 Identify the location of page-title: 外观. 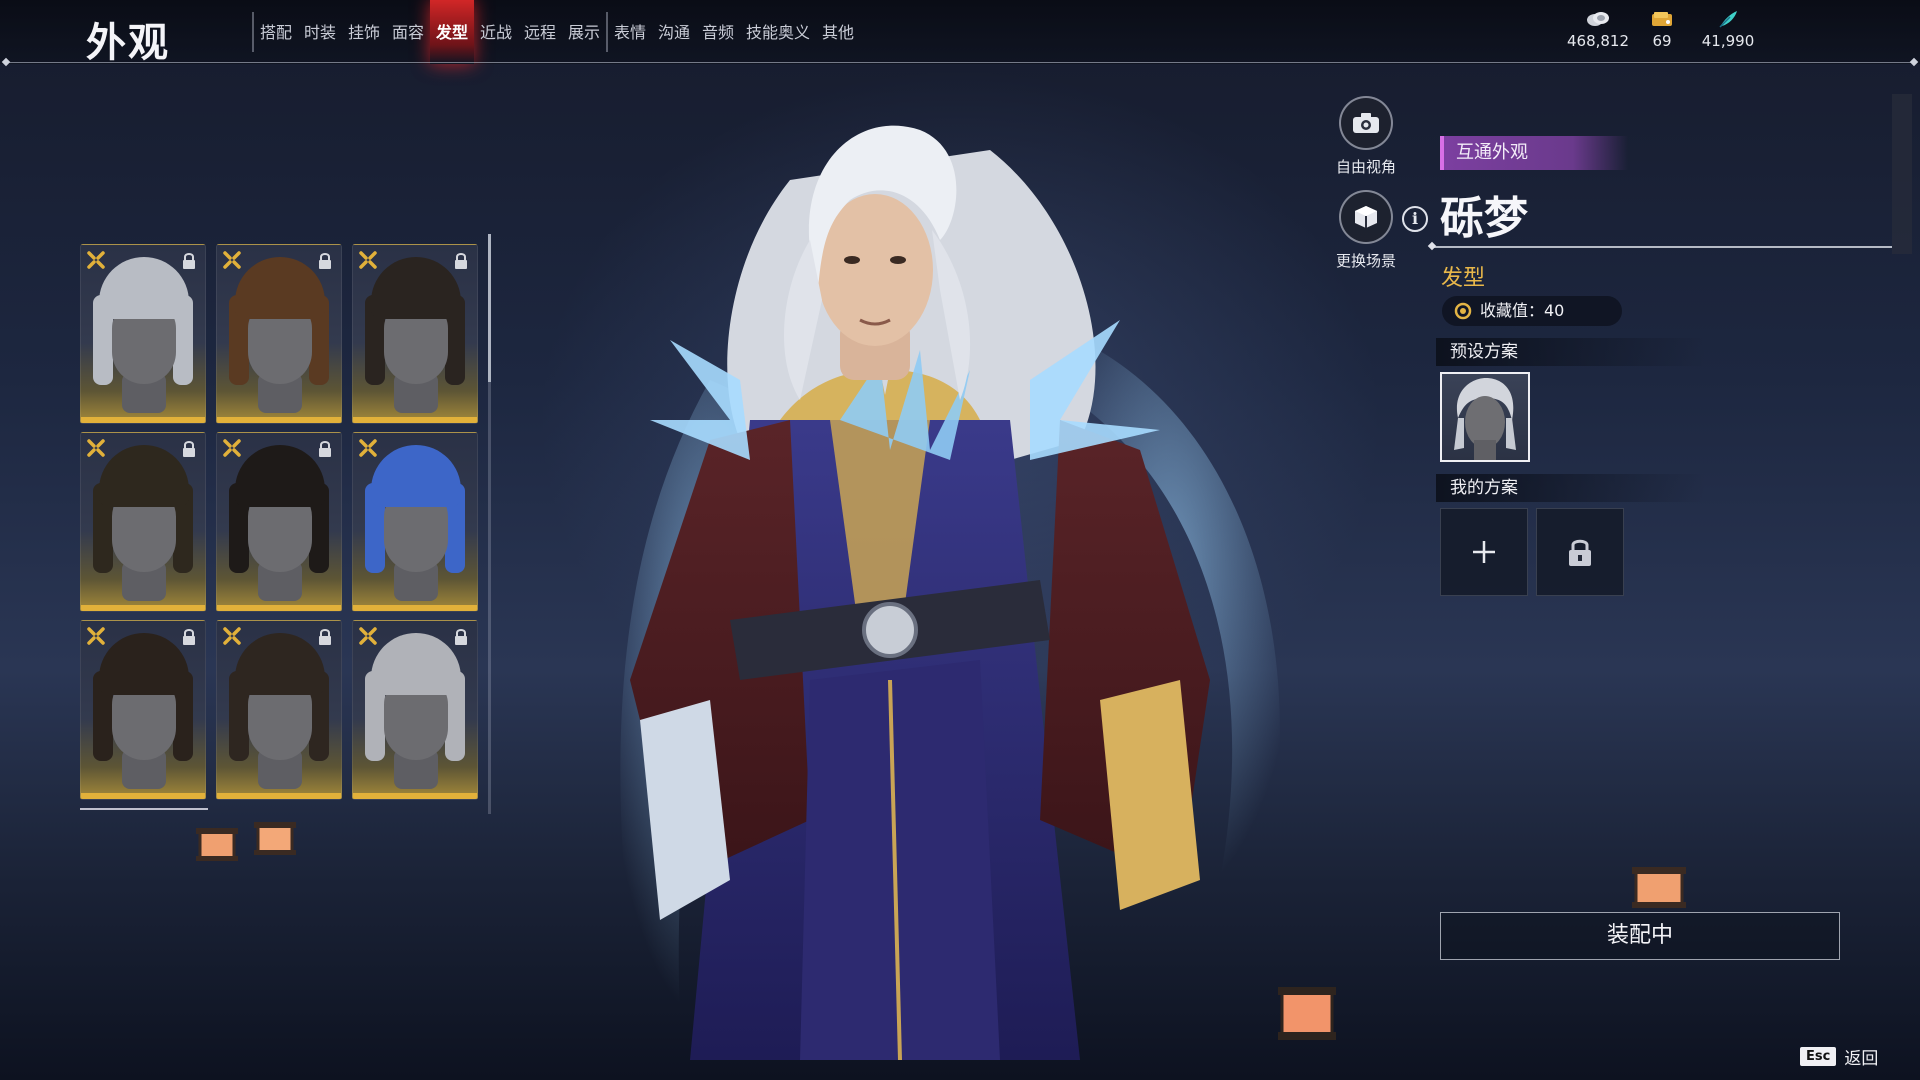
(128, 43).